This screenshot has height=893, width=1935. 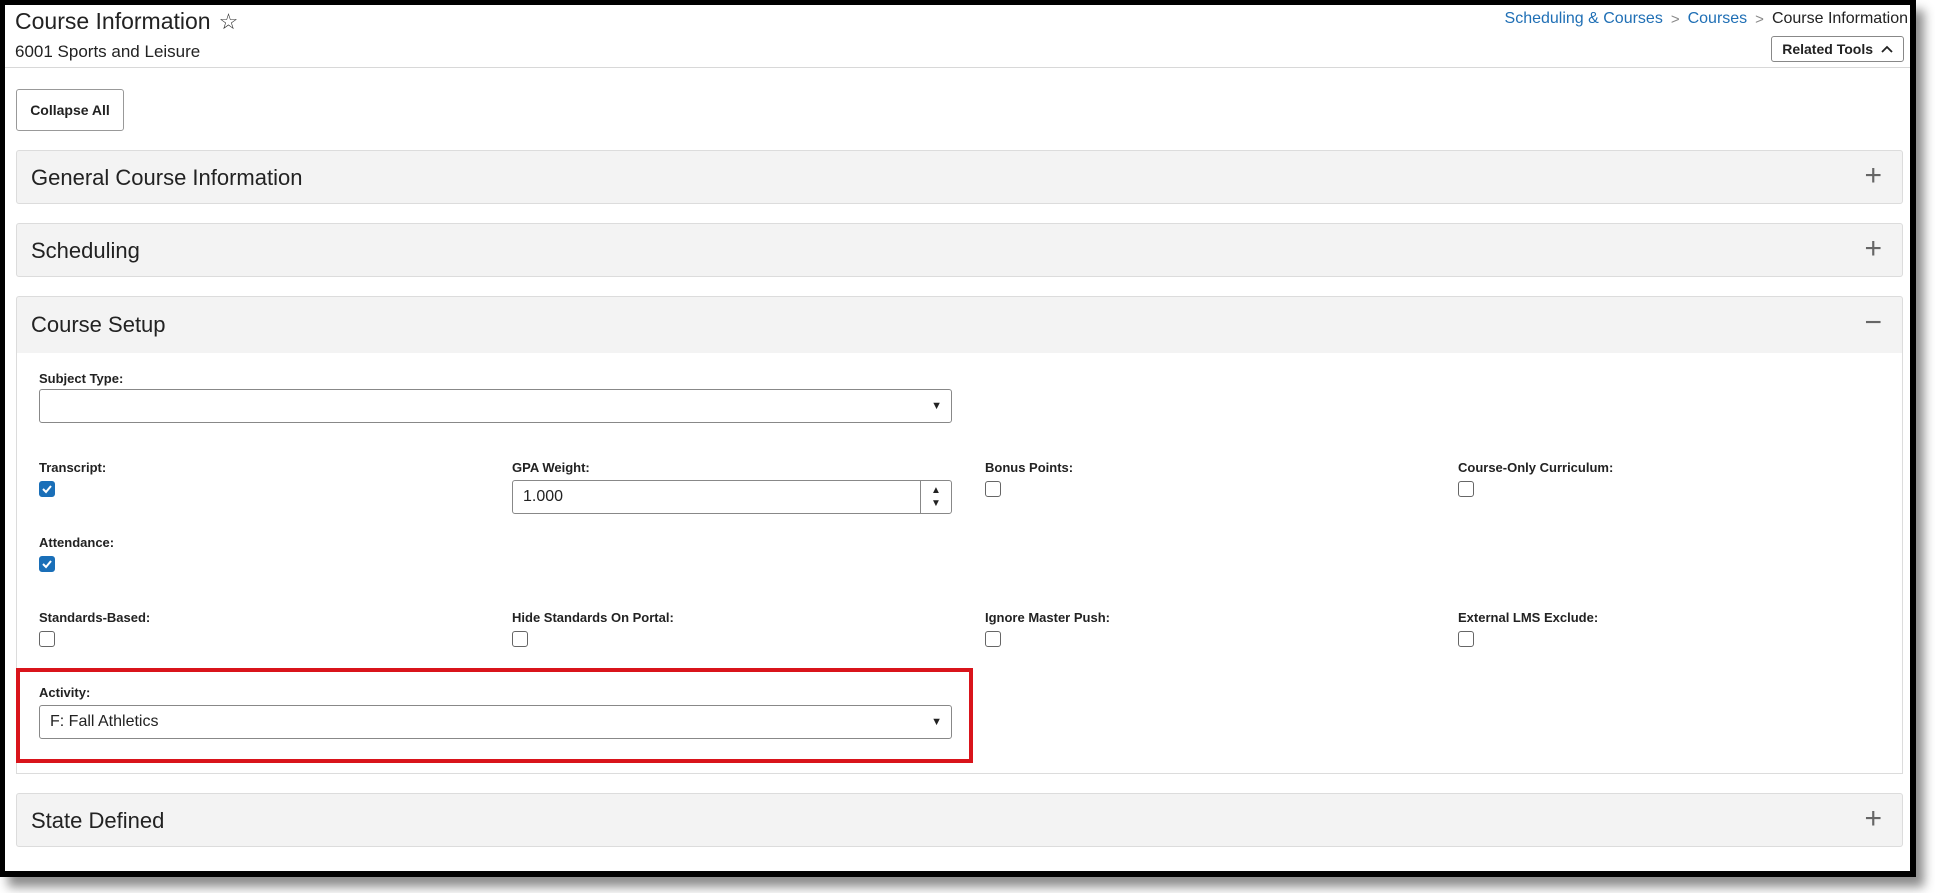 I want to click on external-lms-exclude-checkbox, so click(x=1466, y=639).